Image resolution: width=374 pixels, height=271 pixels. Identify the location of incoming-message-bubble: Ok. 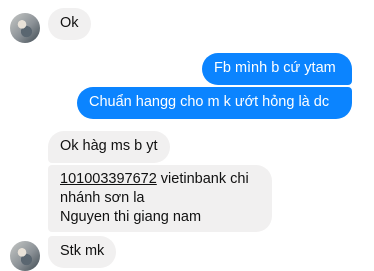
(69, 24).